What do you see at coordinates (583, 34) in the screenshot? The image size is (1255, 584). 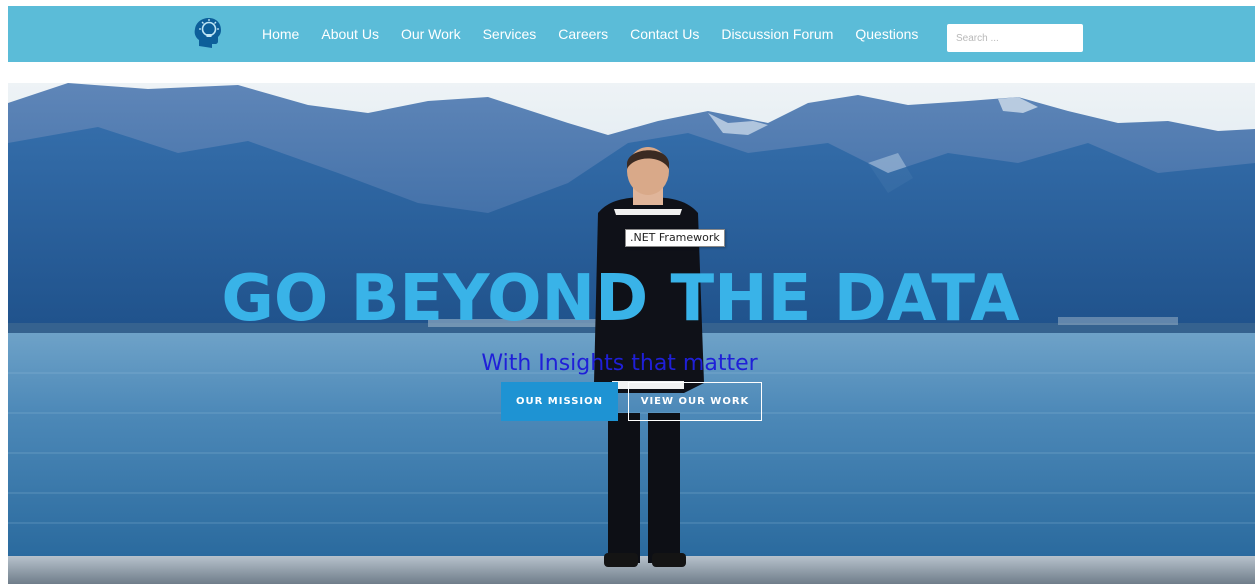 I see `nav-link-careers: Careers` at bounding box center [583, 34].